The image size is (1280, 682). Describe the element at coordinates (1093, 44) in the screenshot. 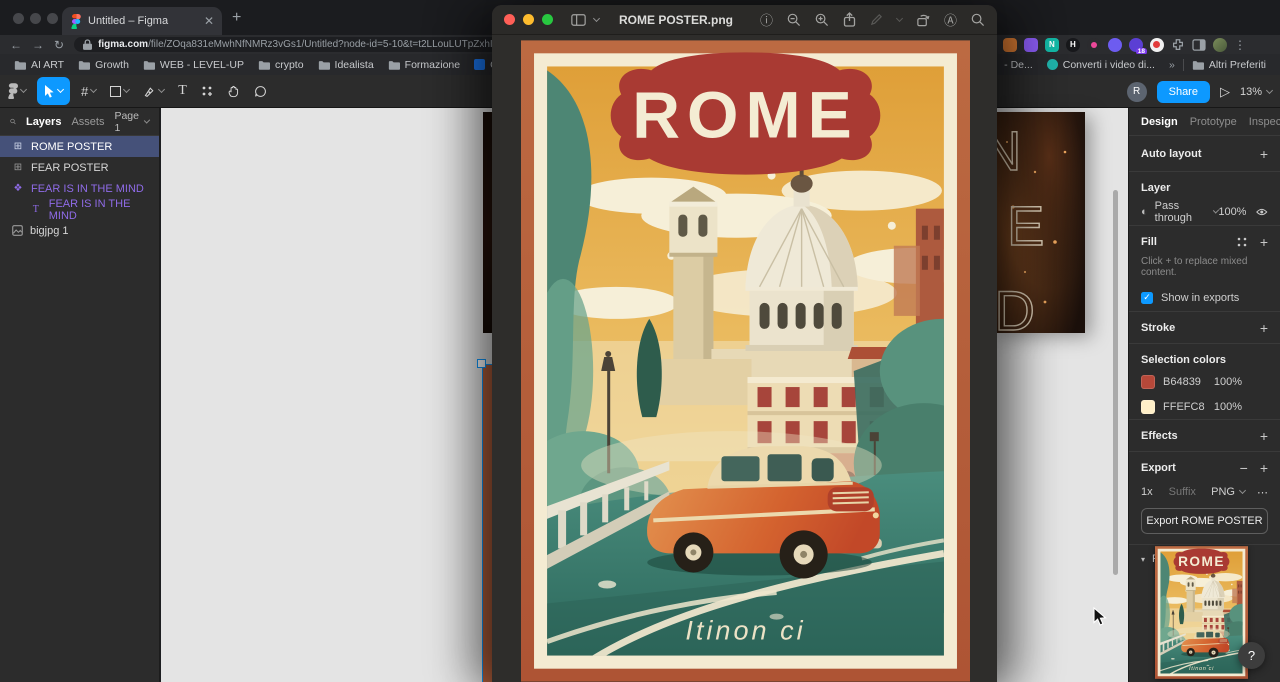

I see `extension-icon-key` at that location.